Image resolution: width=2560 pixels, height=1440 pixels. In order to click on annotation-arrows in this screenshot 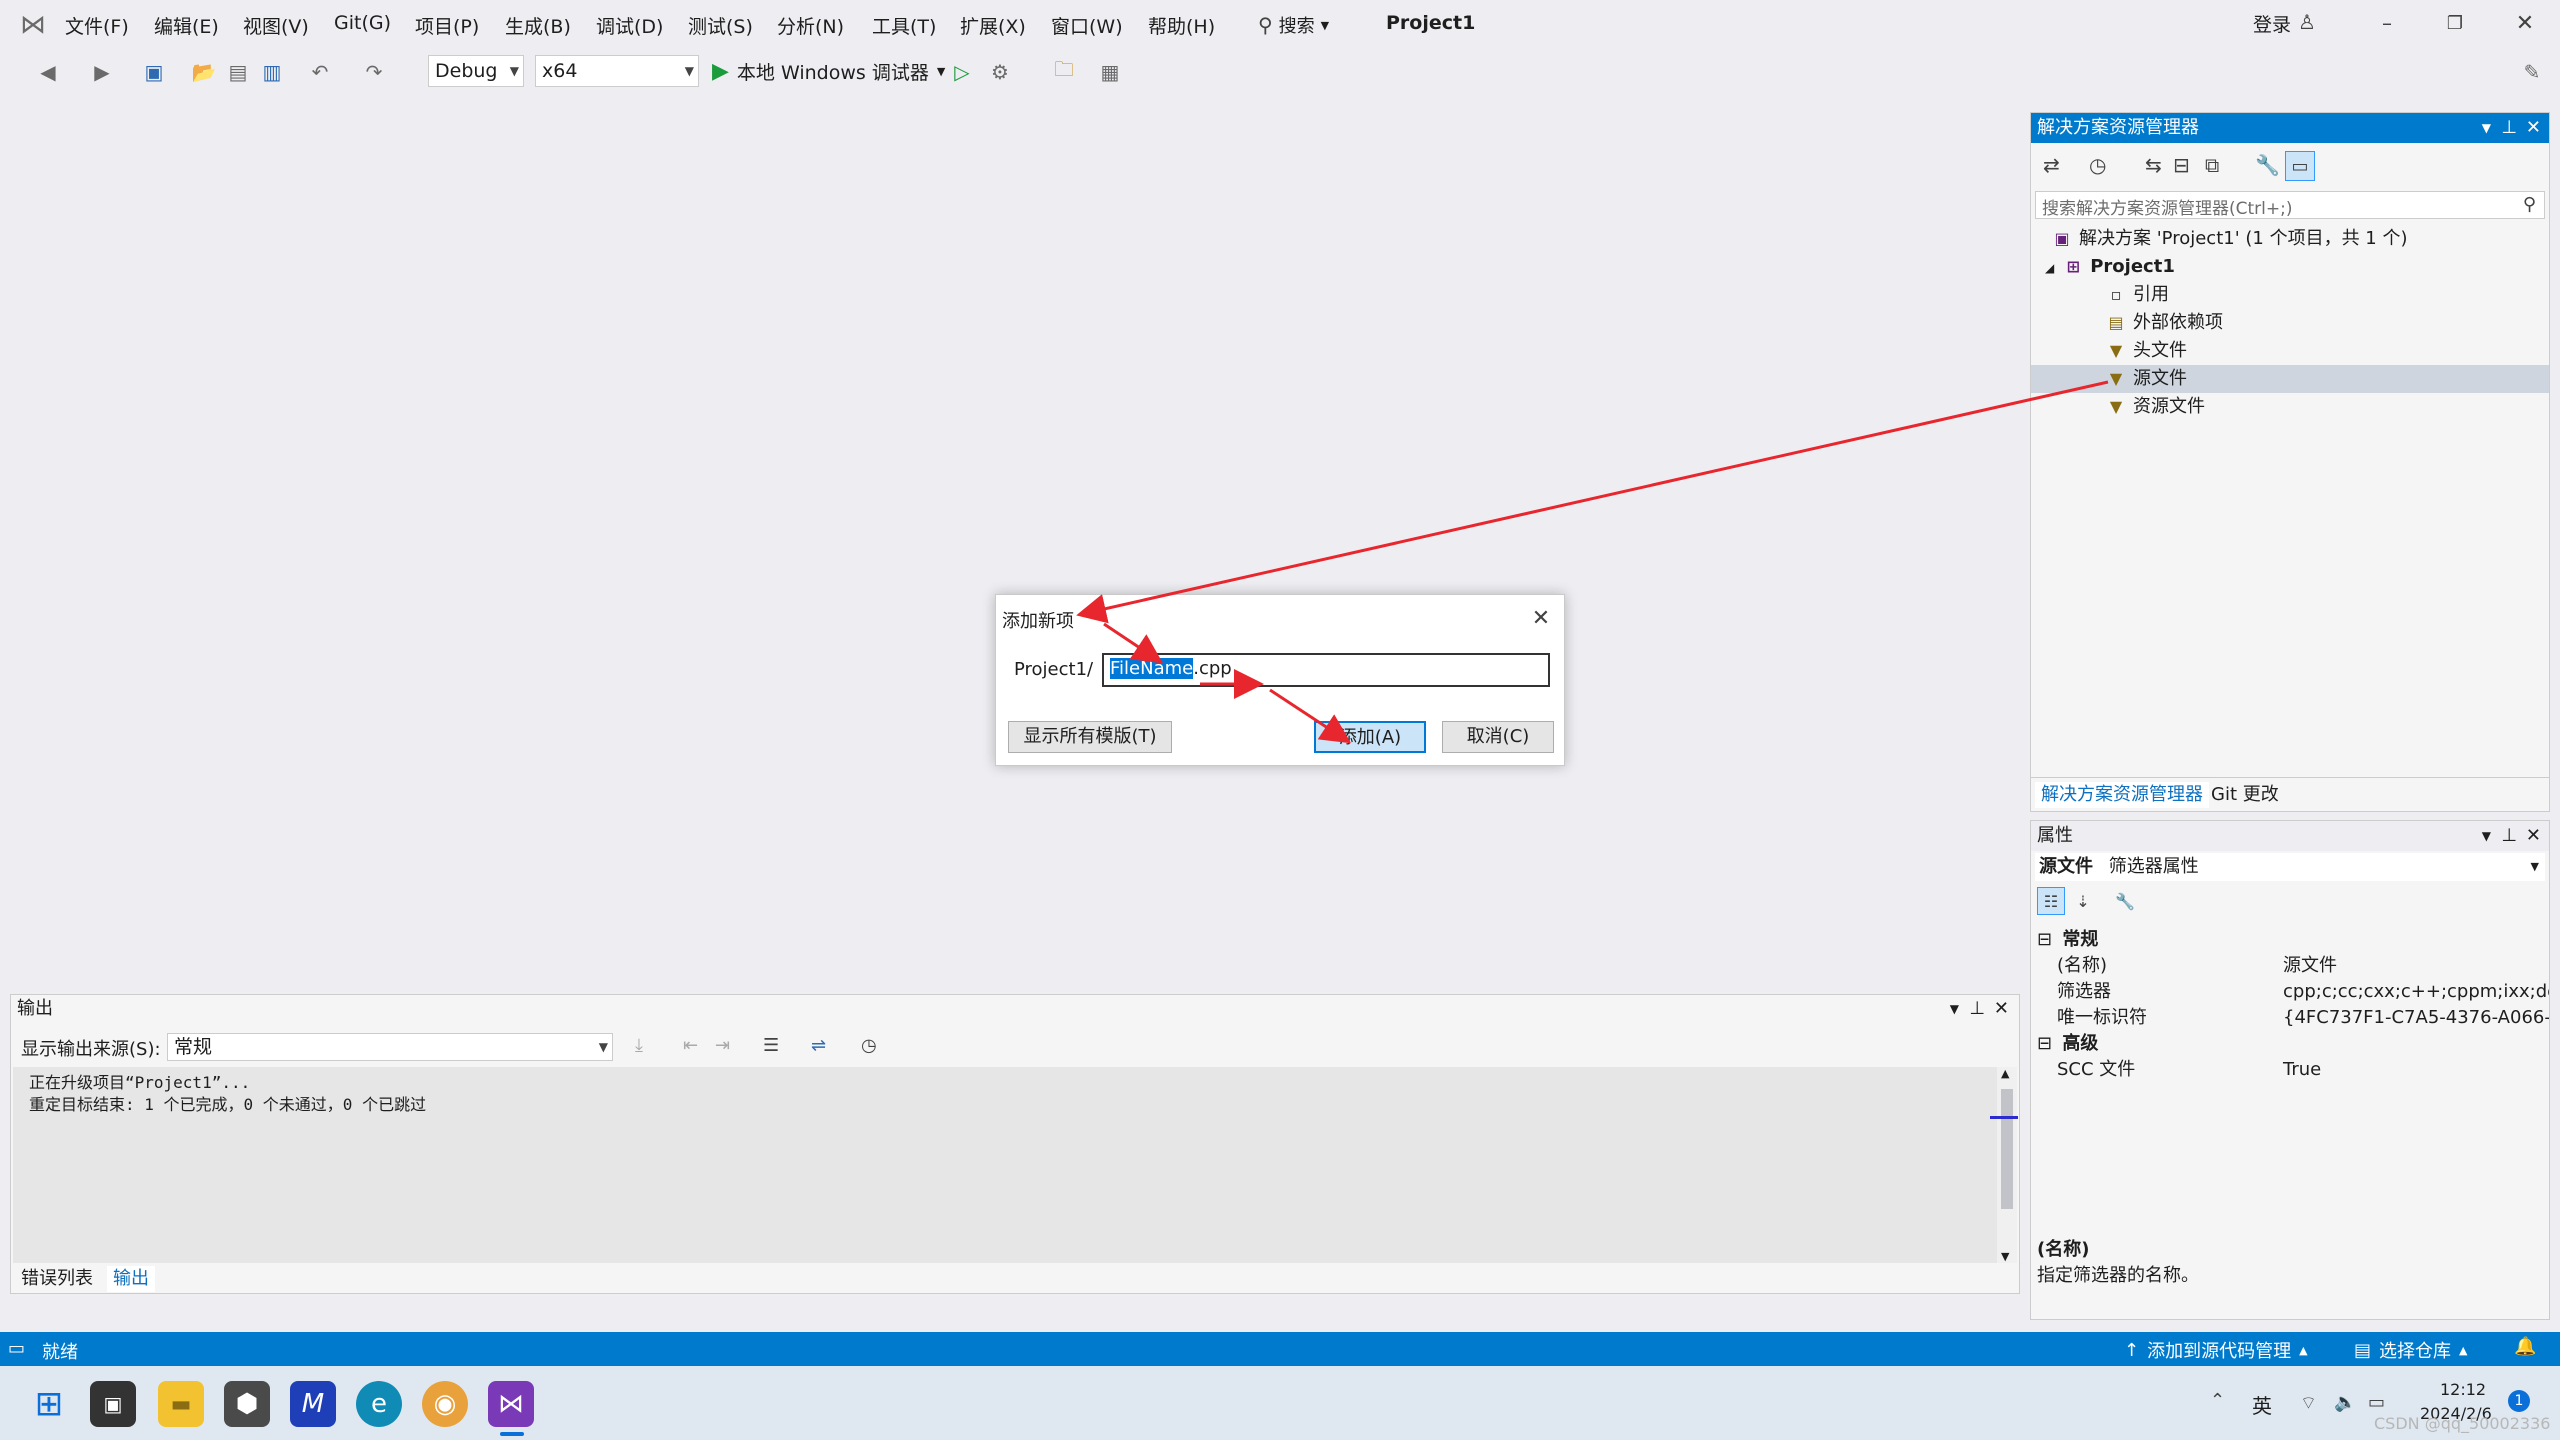, I will do `click(1592, 562)`.